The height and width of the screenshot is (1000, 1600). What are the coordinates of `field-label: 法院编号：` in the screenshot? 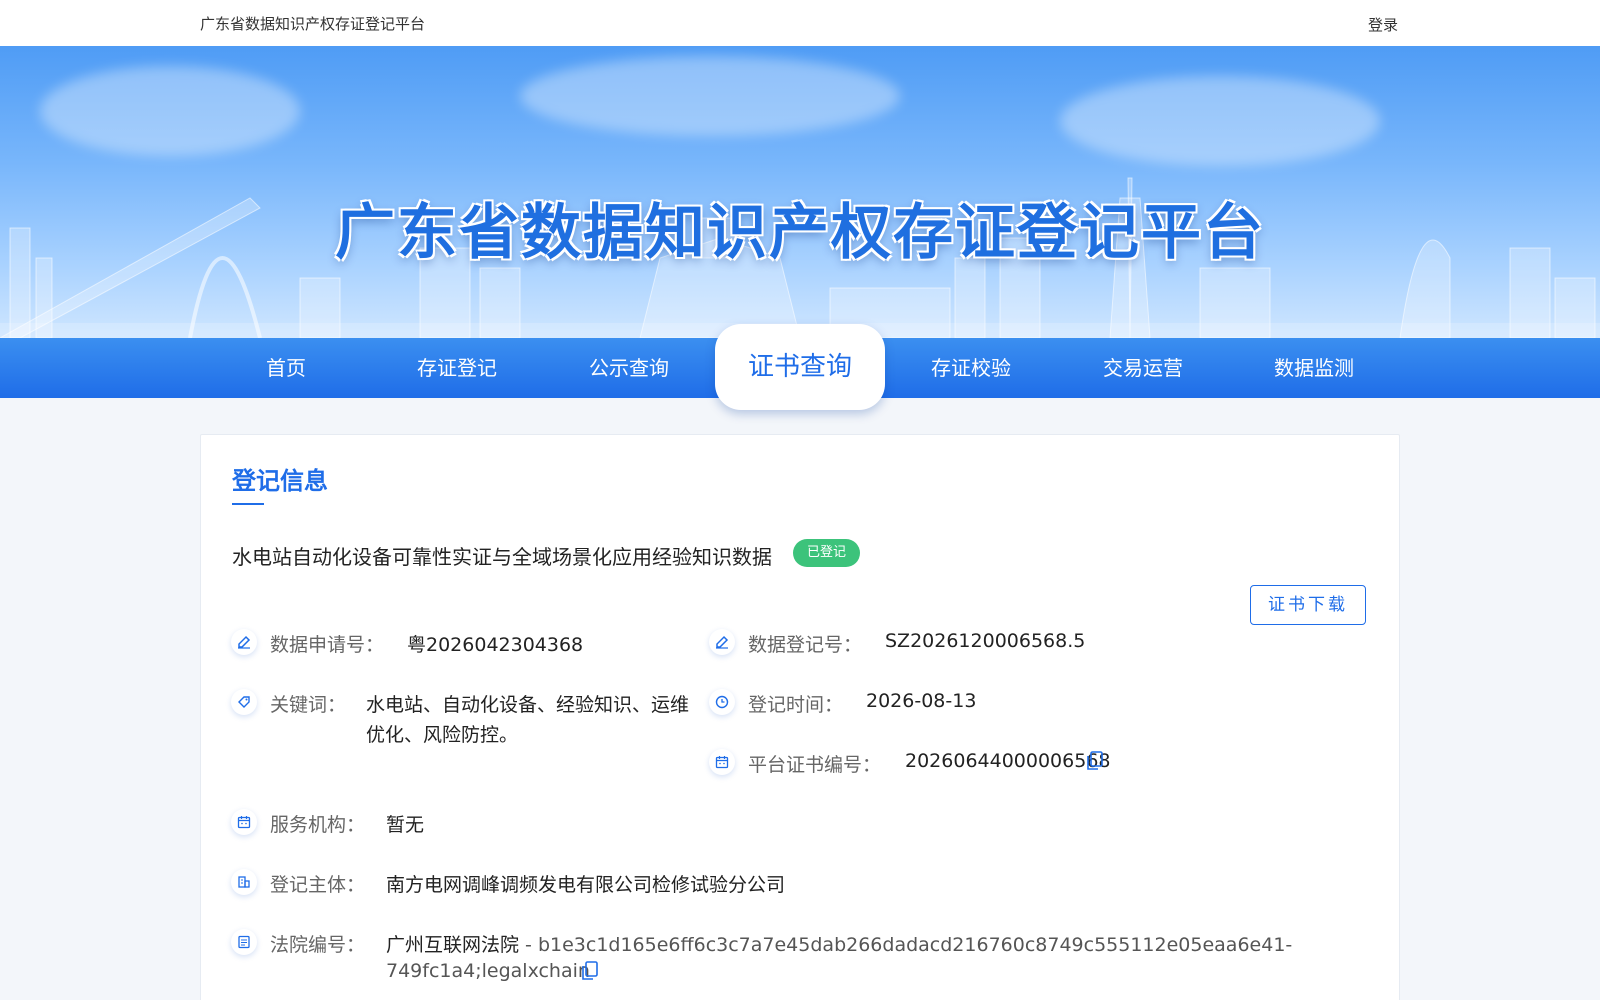 It's located at (318, 945).